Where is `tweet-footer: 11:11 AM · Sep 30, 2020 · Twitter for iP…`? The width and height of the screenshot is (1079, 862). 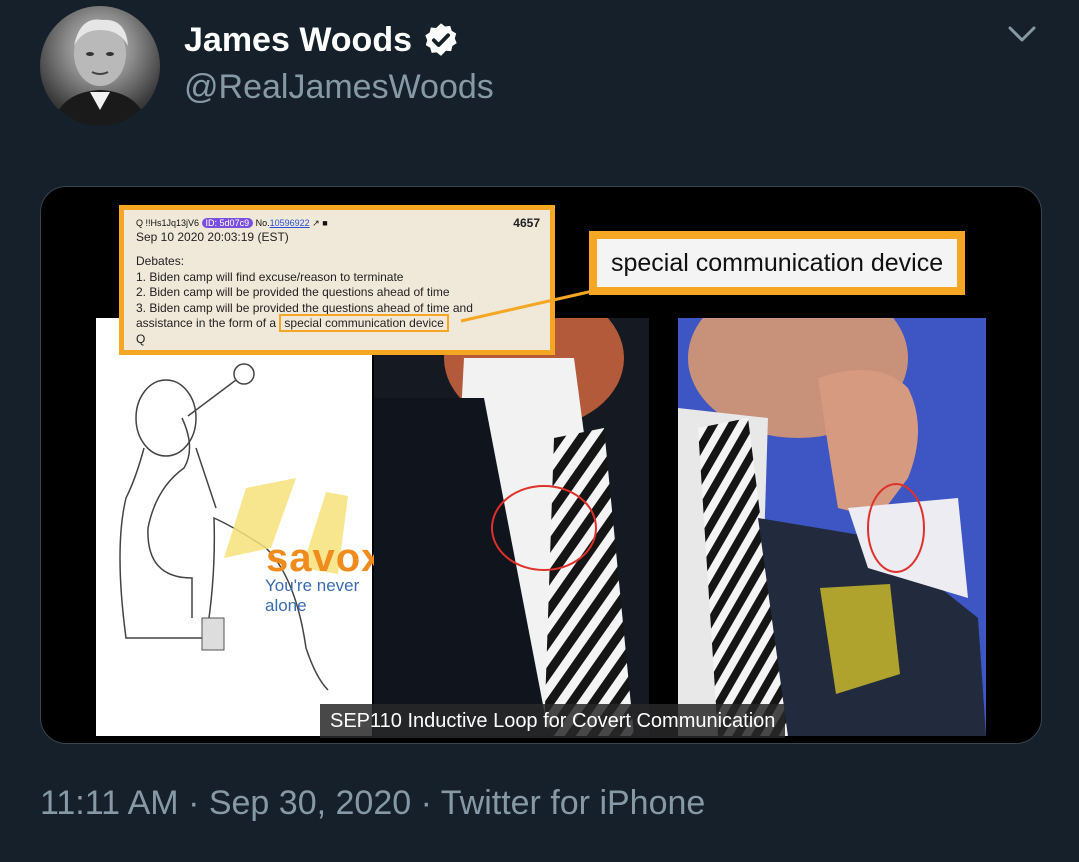
tweet-footer: 11:11 AM · Sep 30, 2020 · Twitter for iP… is located at coordinates (372, 803).